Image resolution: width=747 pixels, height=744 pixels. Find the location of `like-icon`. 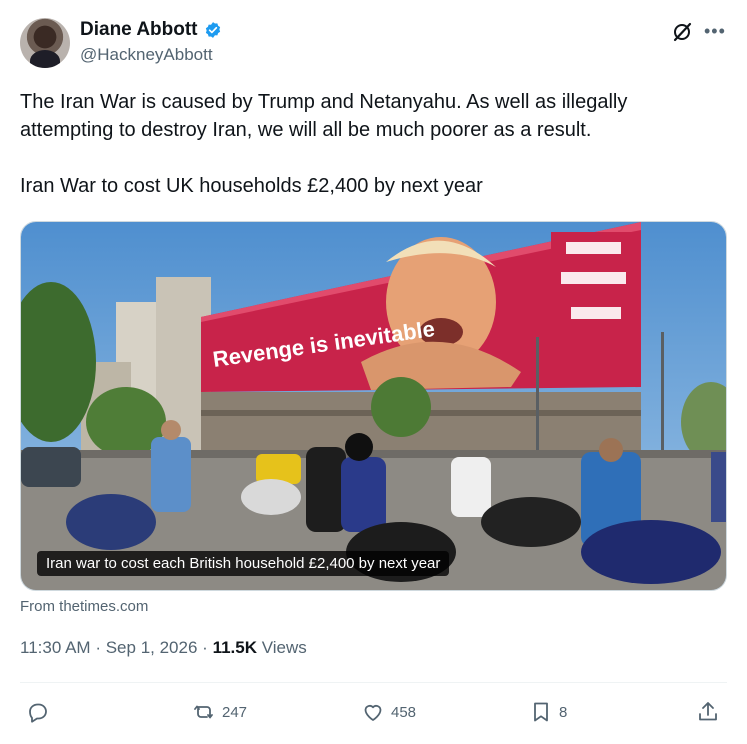

like-icon is located at coordinates (373, 712).